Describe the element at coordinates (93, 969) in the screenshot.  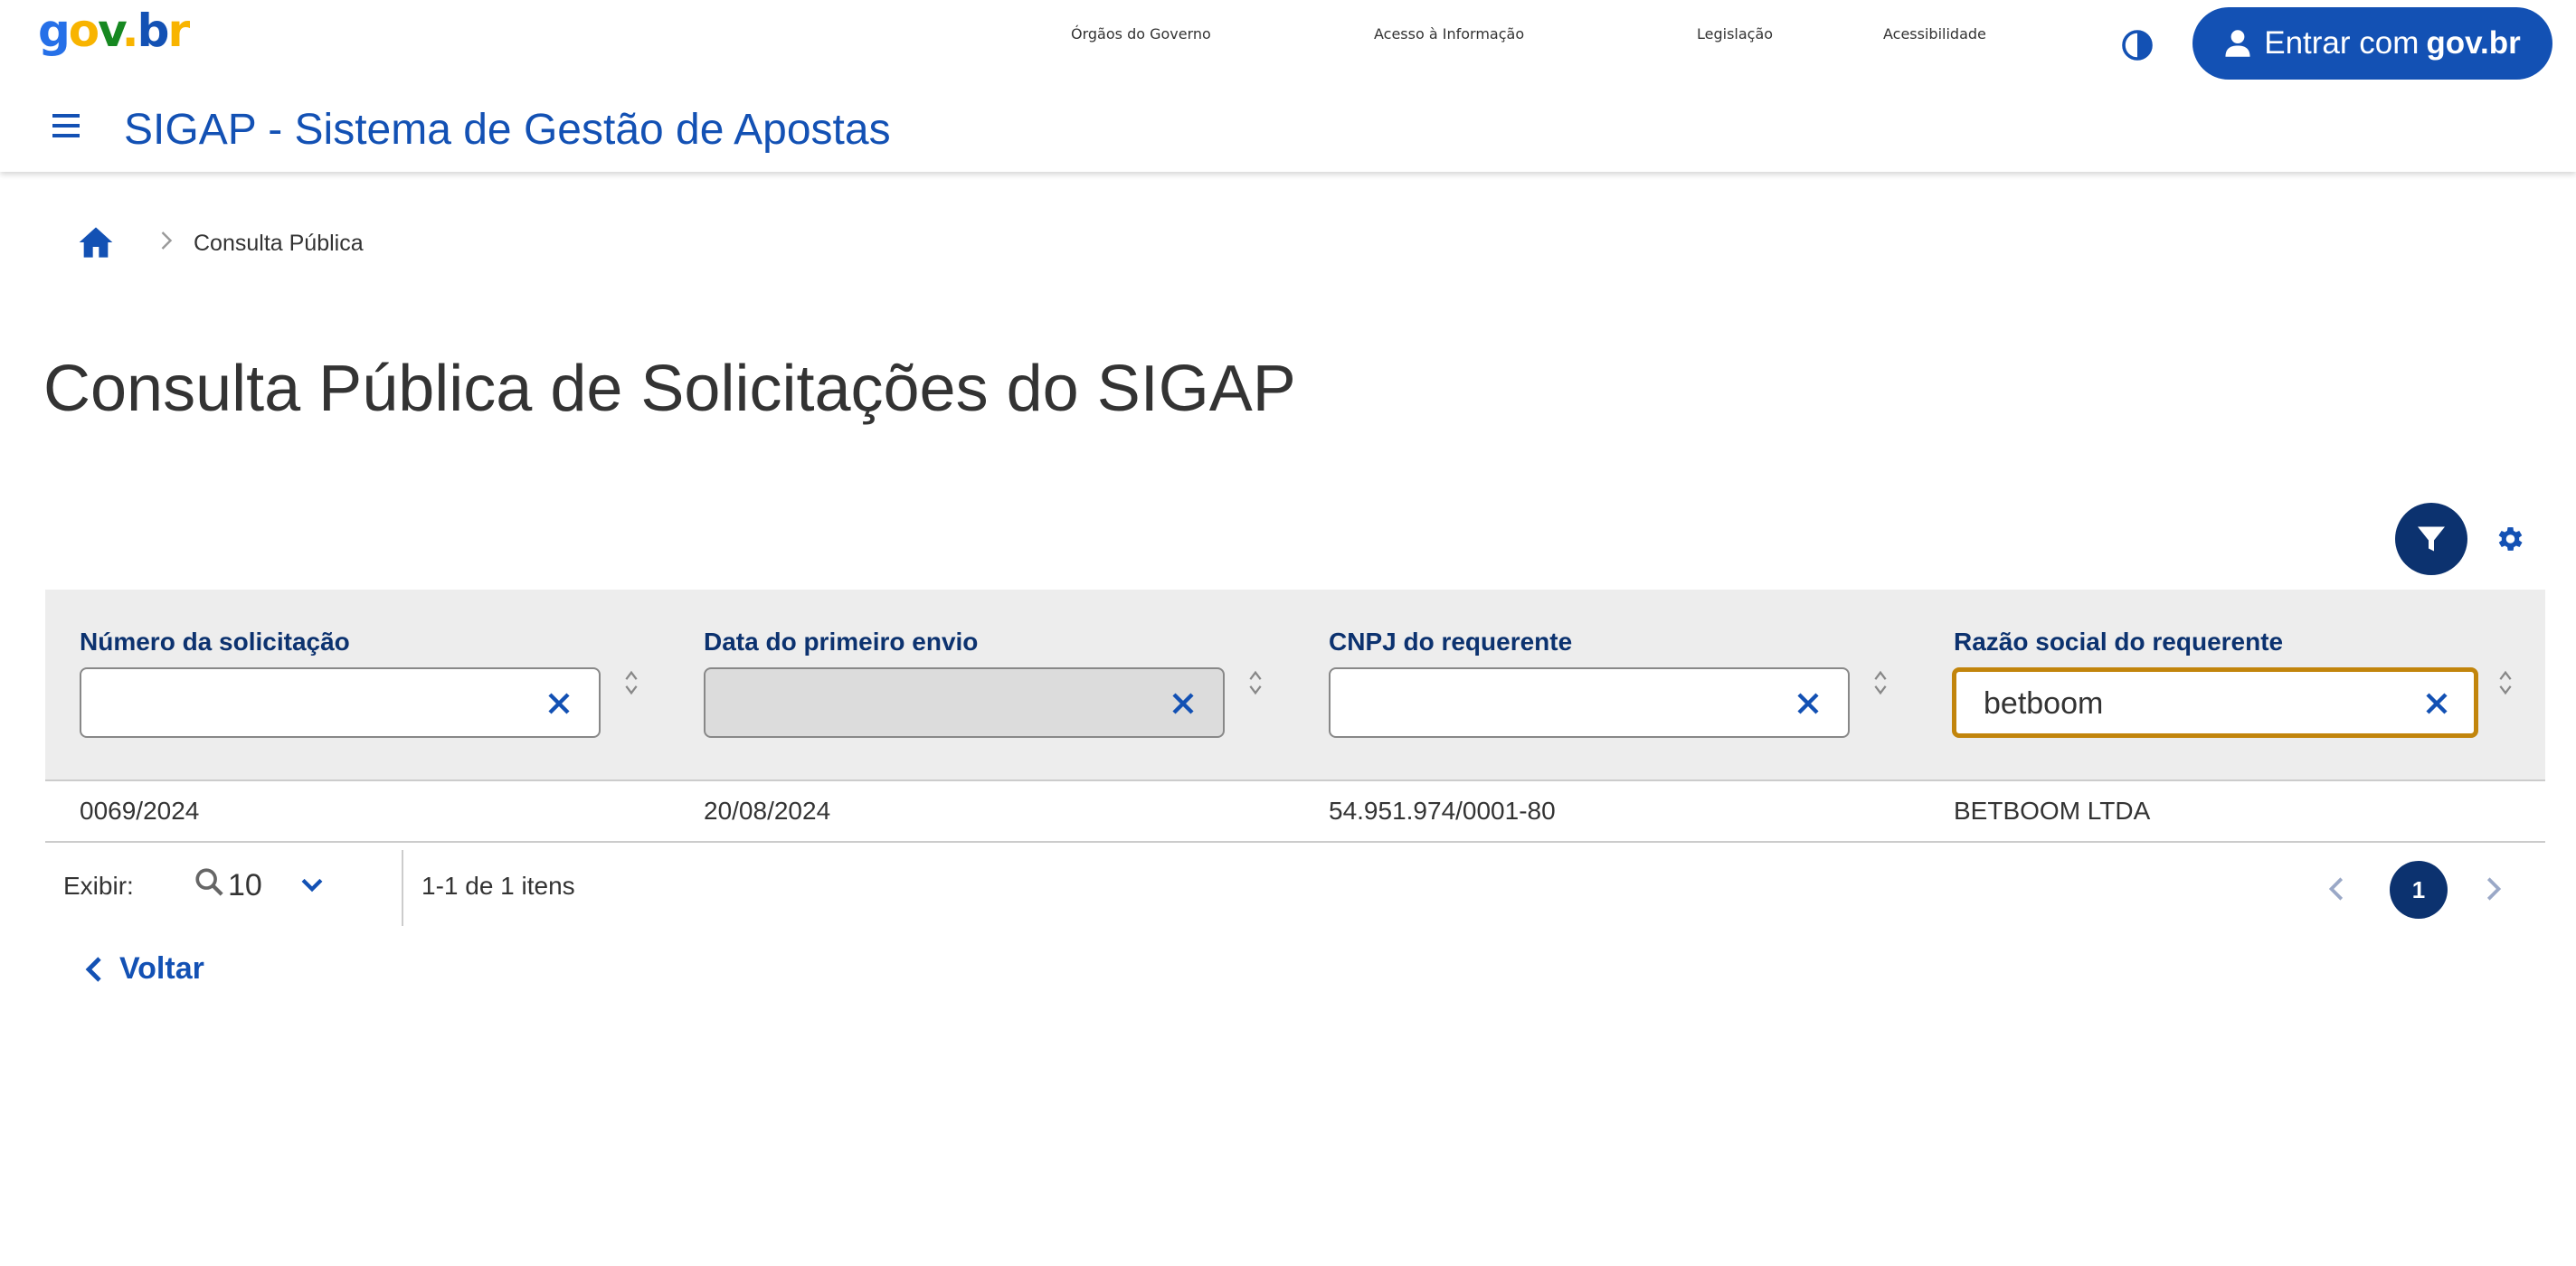
I see `chevron-left-icon` at that location.